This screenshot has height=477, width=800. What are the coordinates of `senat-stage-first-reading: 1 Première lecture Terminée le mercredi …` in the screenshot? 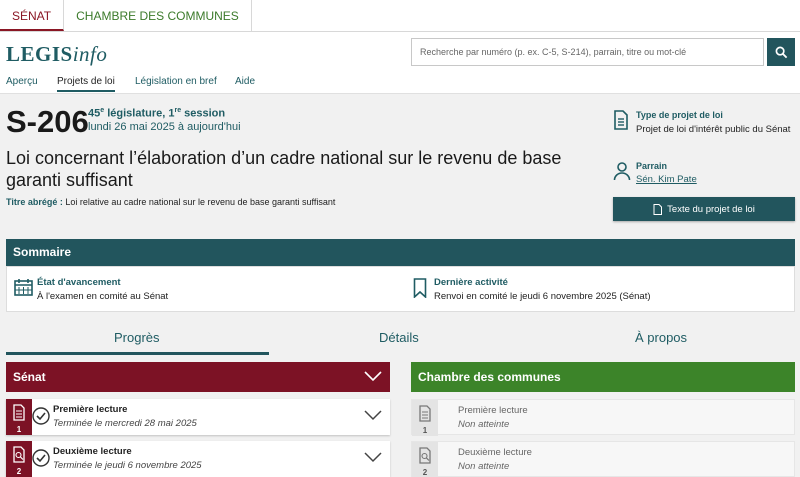 It's located at (198, 417).